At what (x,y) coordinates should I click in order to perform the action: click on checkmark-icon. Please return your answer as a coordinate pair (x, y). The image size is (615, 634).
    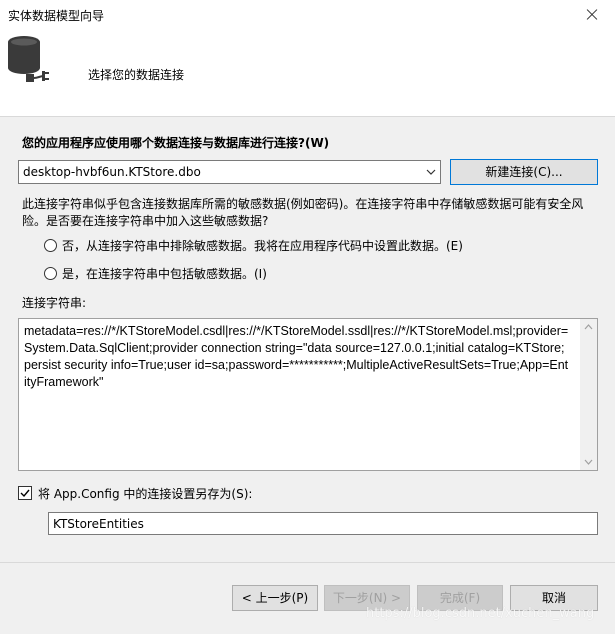
    Looking at the image, I should click on (25, 493).